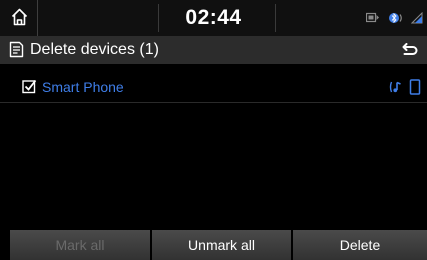  I want to click on audio-streaming-icon, so click(395, 87).